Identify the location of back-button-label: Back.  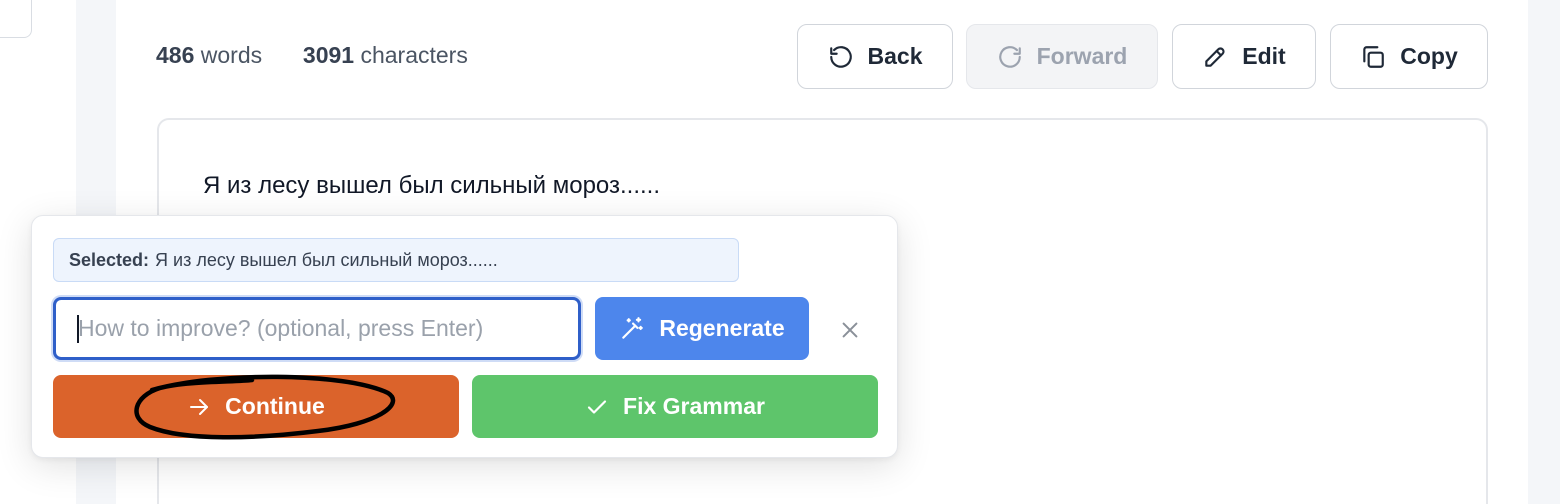
(895, 56).